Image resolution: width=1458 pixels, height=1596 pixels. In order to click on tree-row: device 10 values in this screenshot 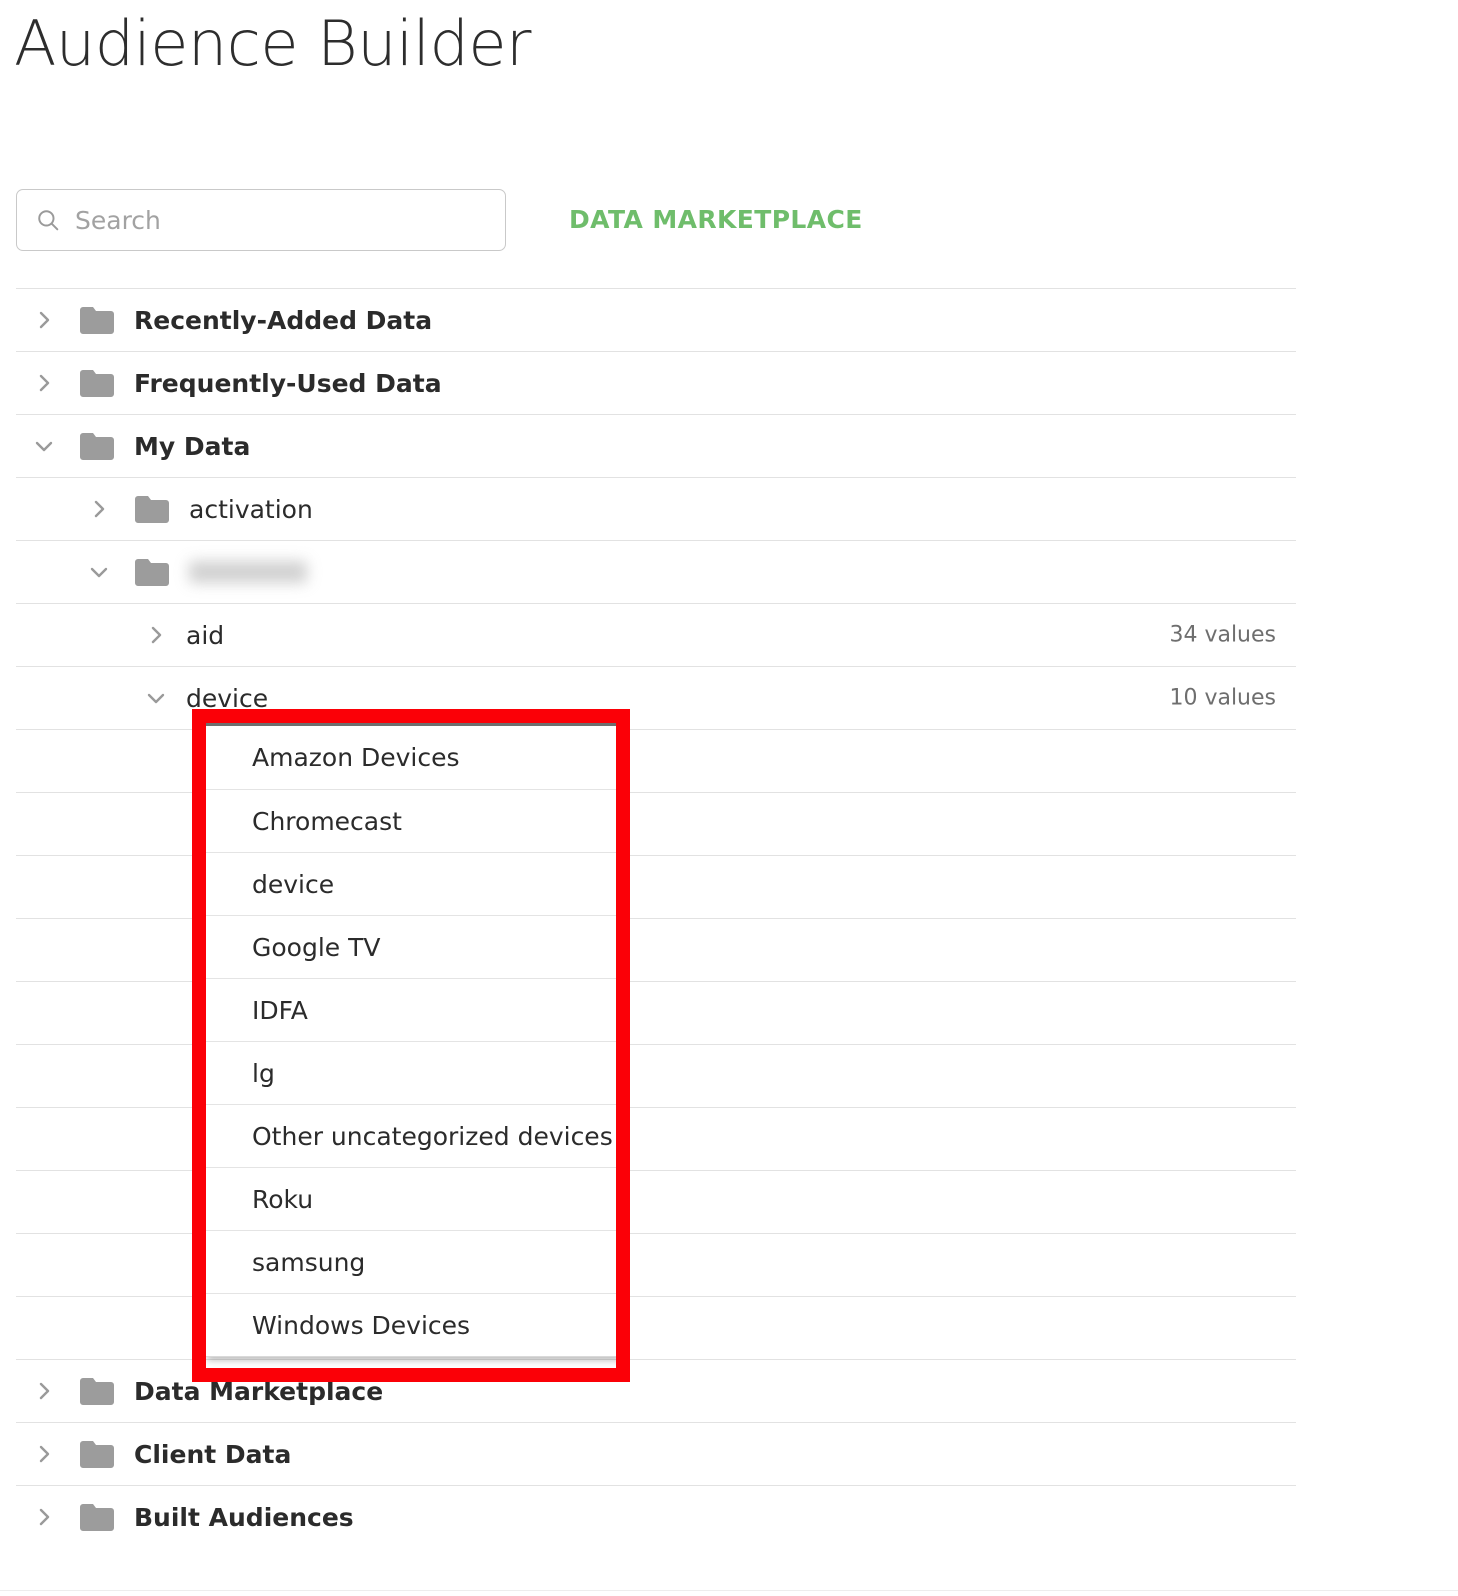, I will do `click(656, 697)`.